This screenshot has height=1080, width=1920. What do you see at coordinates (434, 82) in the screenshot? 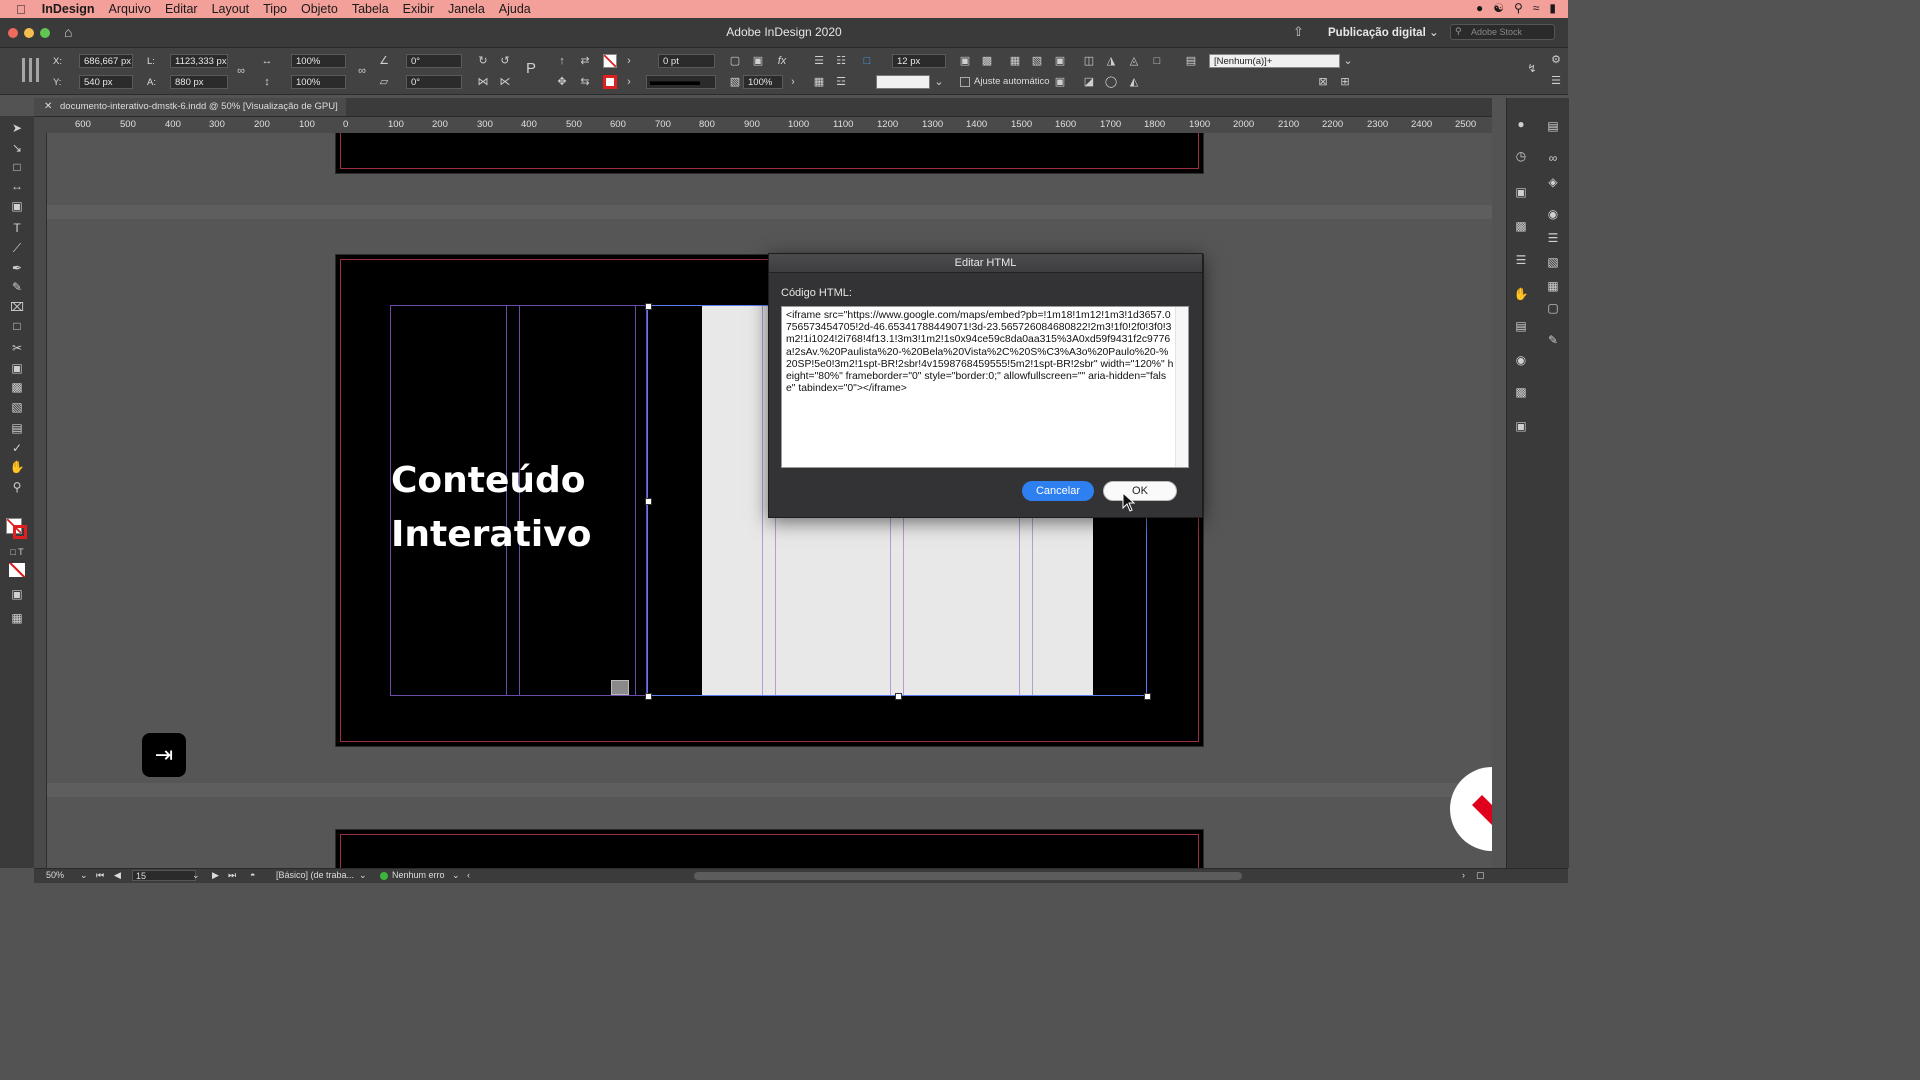
I see `shear-angle-field: 0°` at bounding box center [434, 82].